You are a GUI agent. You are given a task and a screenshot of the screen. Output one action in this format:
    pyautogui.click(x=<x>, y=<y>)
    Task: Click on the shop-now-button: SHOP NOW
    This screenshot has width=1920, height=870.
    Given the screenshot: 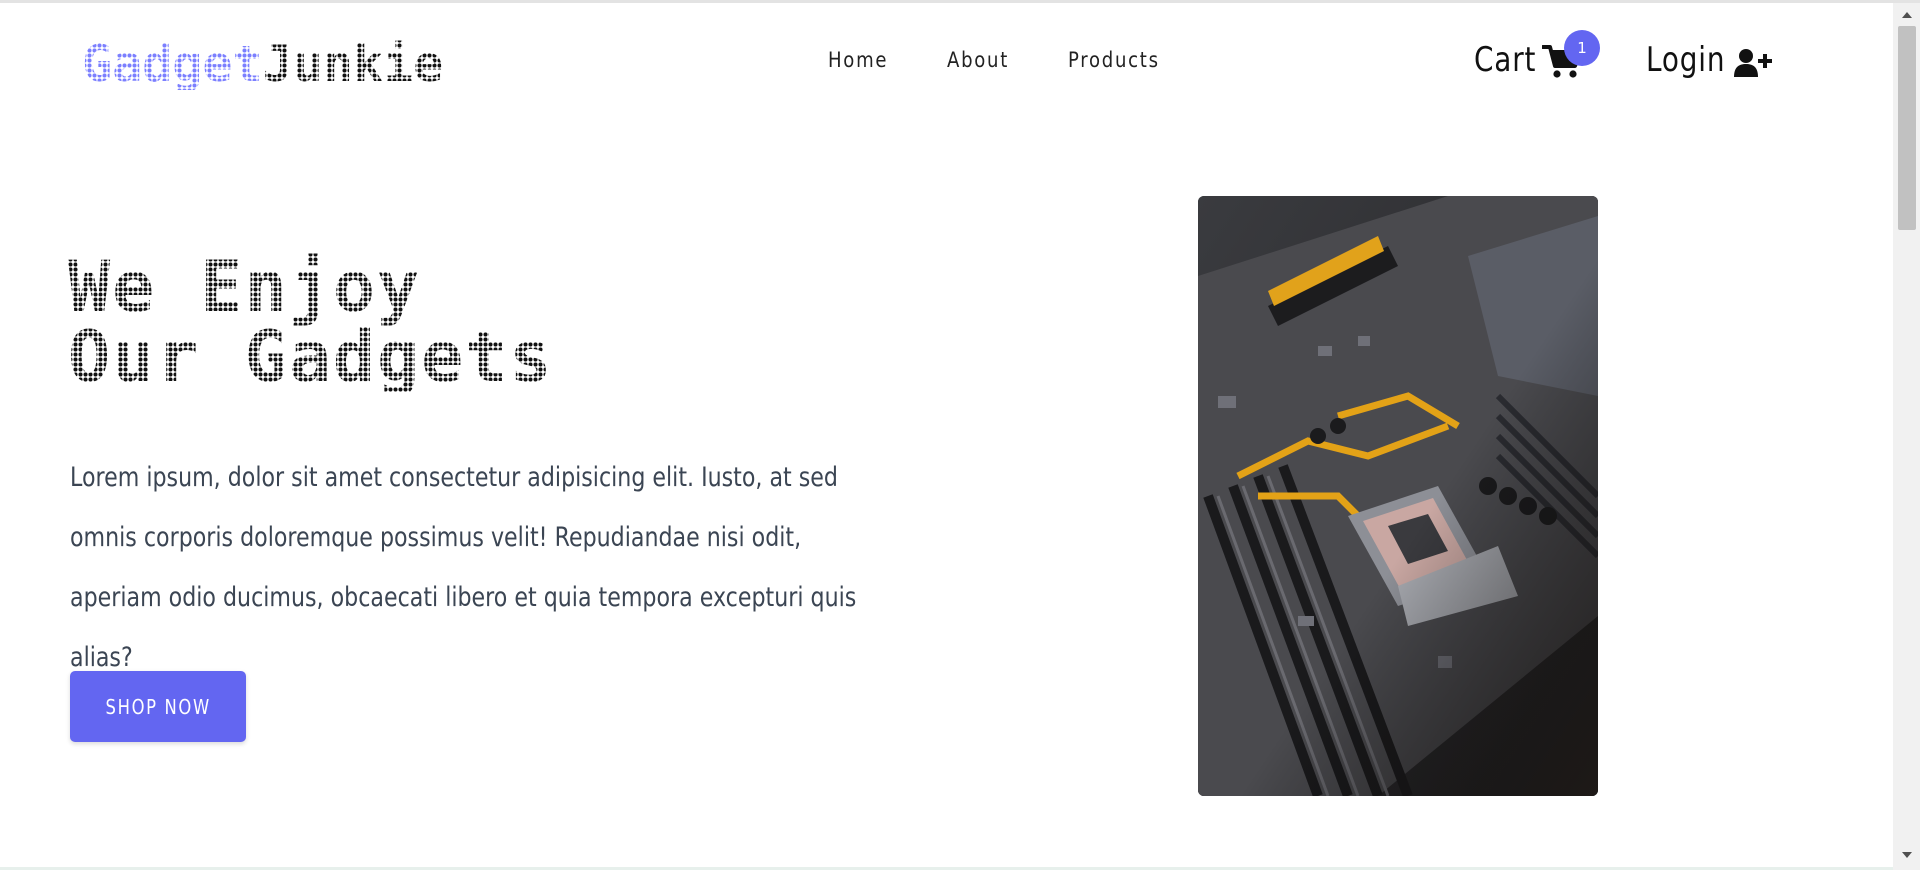 What is the action you would take?
    pyautogui.click(x=158, y=706)
    